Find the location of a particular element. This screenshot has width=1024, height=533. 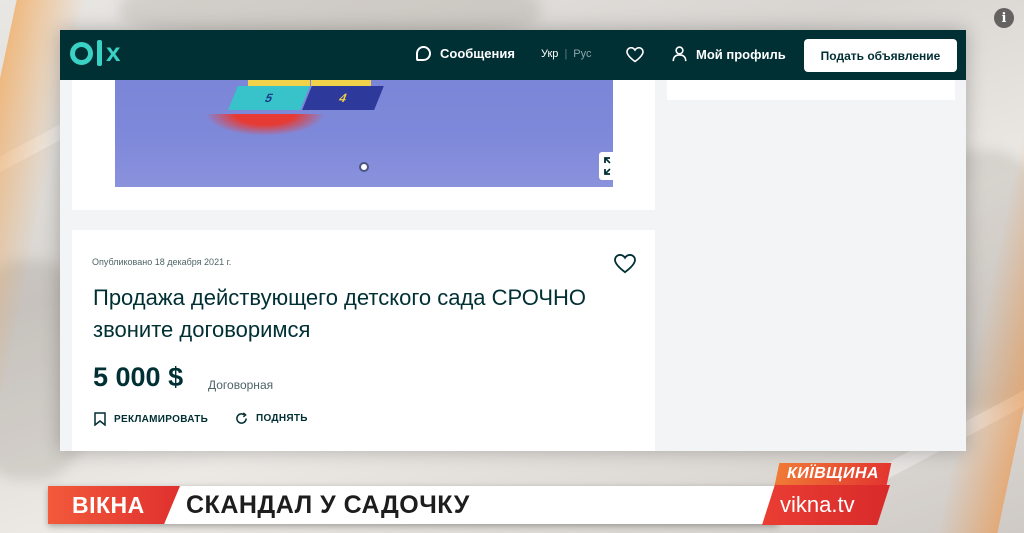

logo-x-letter: x is located at coordinates (113, 51).